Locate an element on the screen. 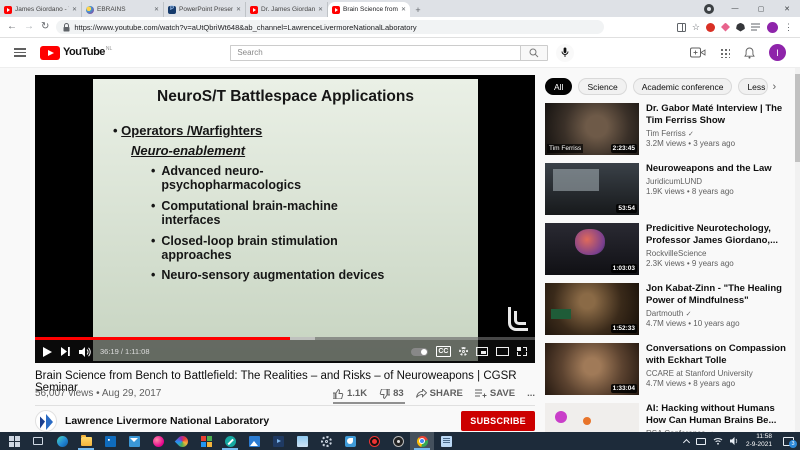 This screenshot has width=800, height=450. taskbar-settings is located at coordinates (326, 441).